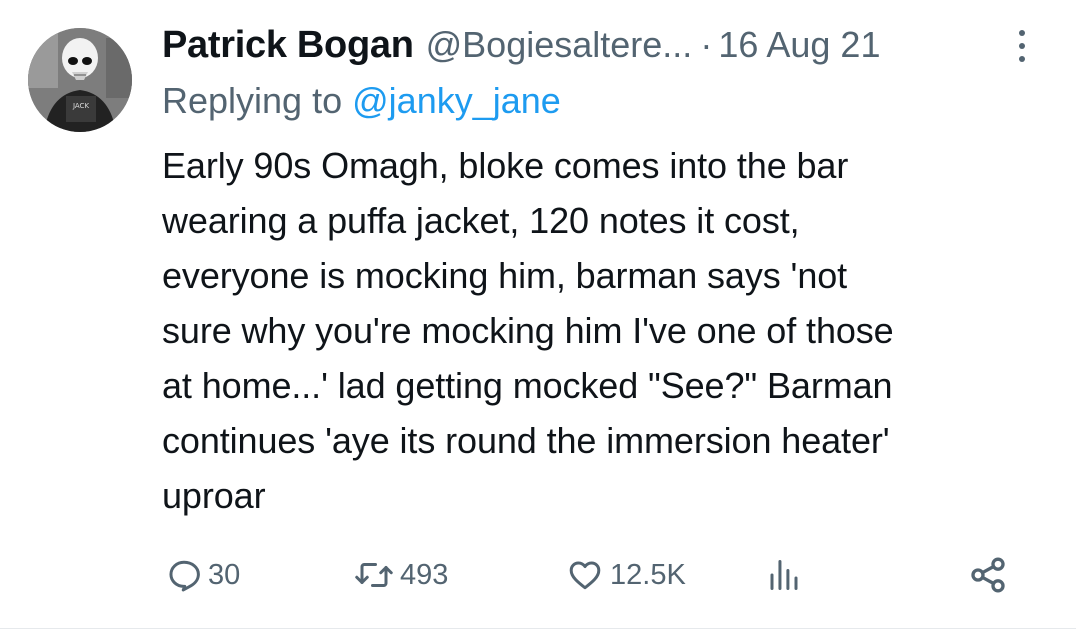 This screenshot has height=634, width=1076. I want to click on heart-icon, so click(585, 575).